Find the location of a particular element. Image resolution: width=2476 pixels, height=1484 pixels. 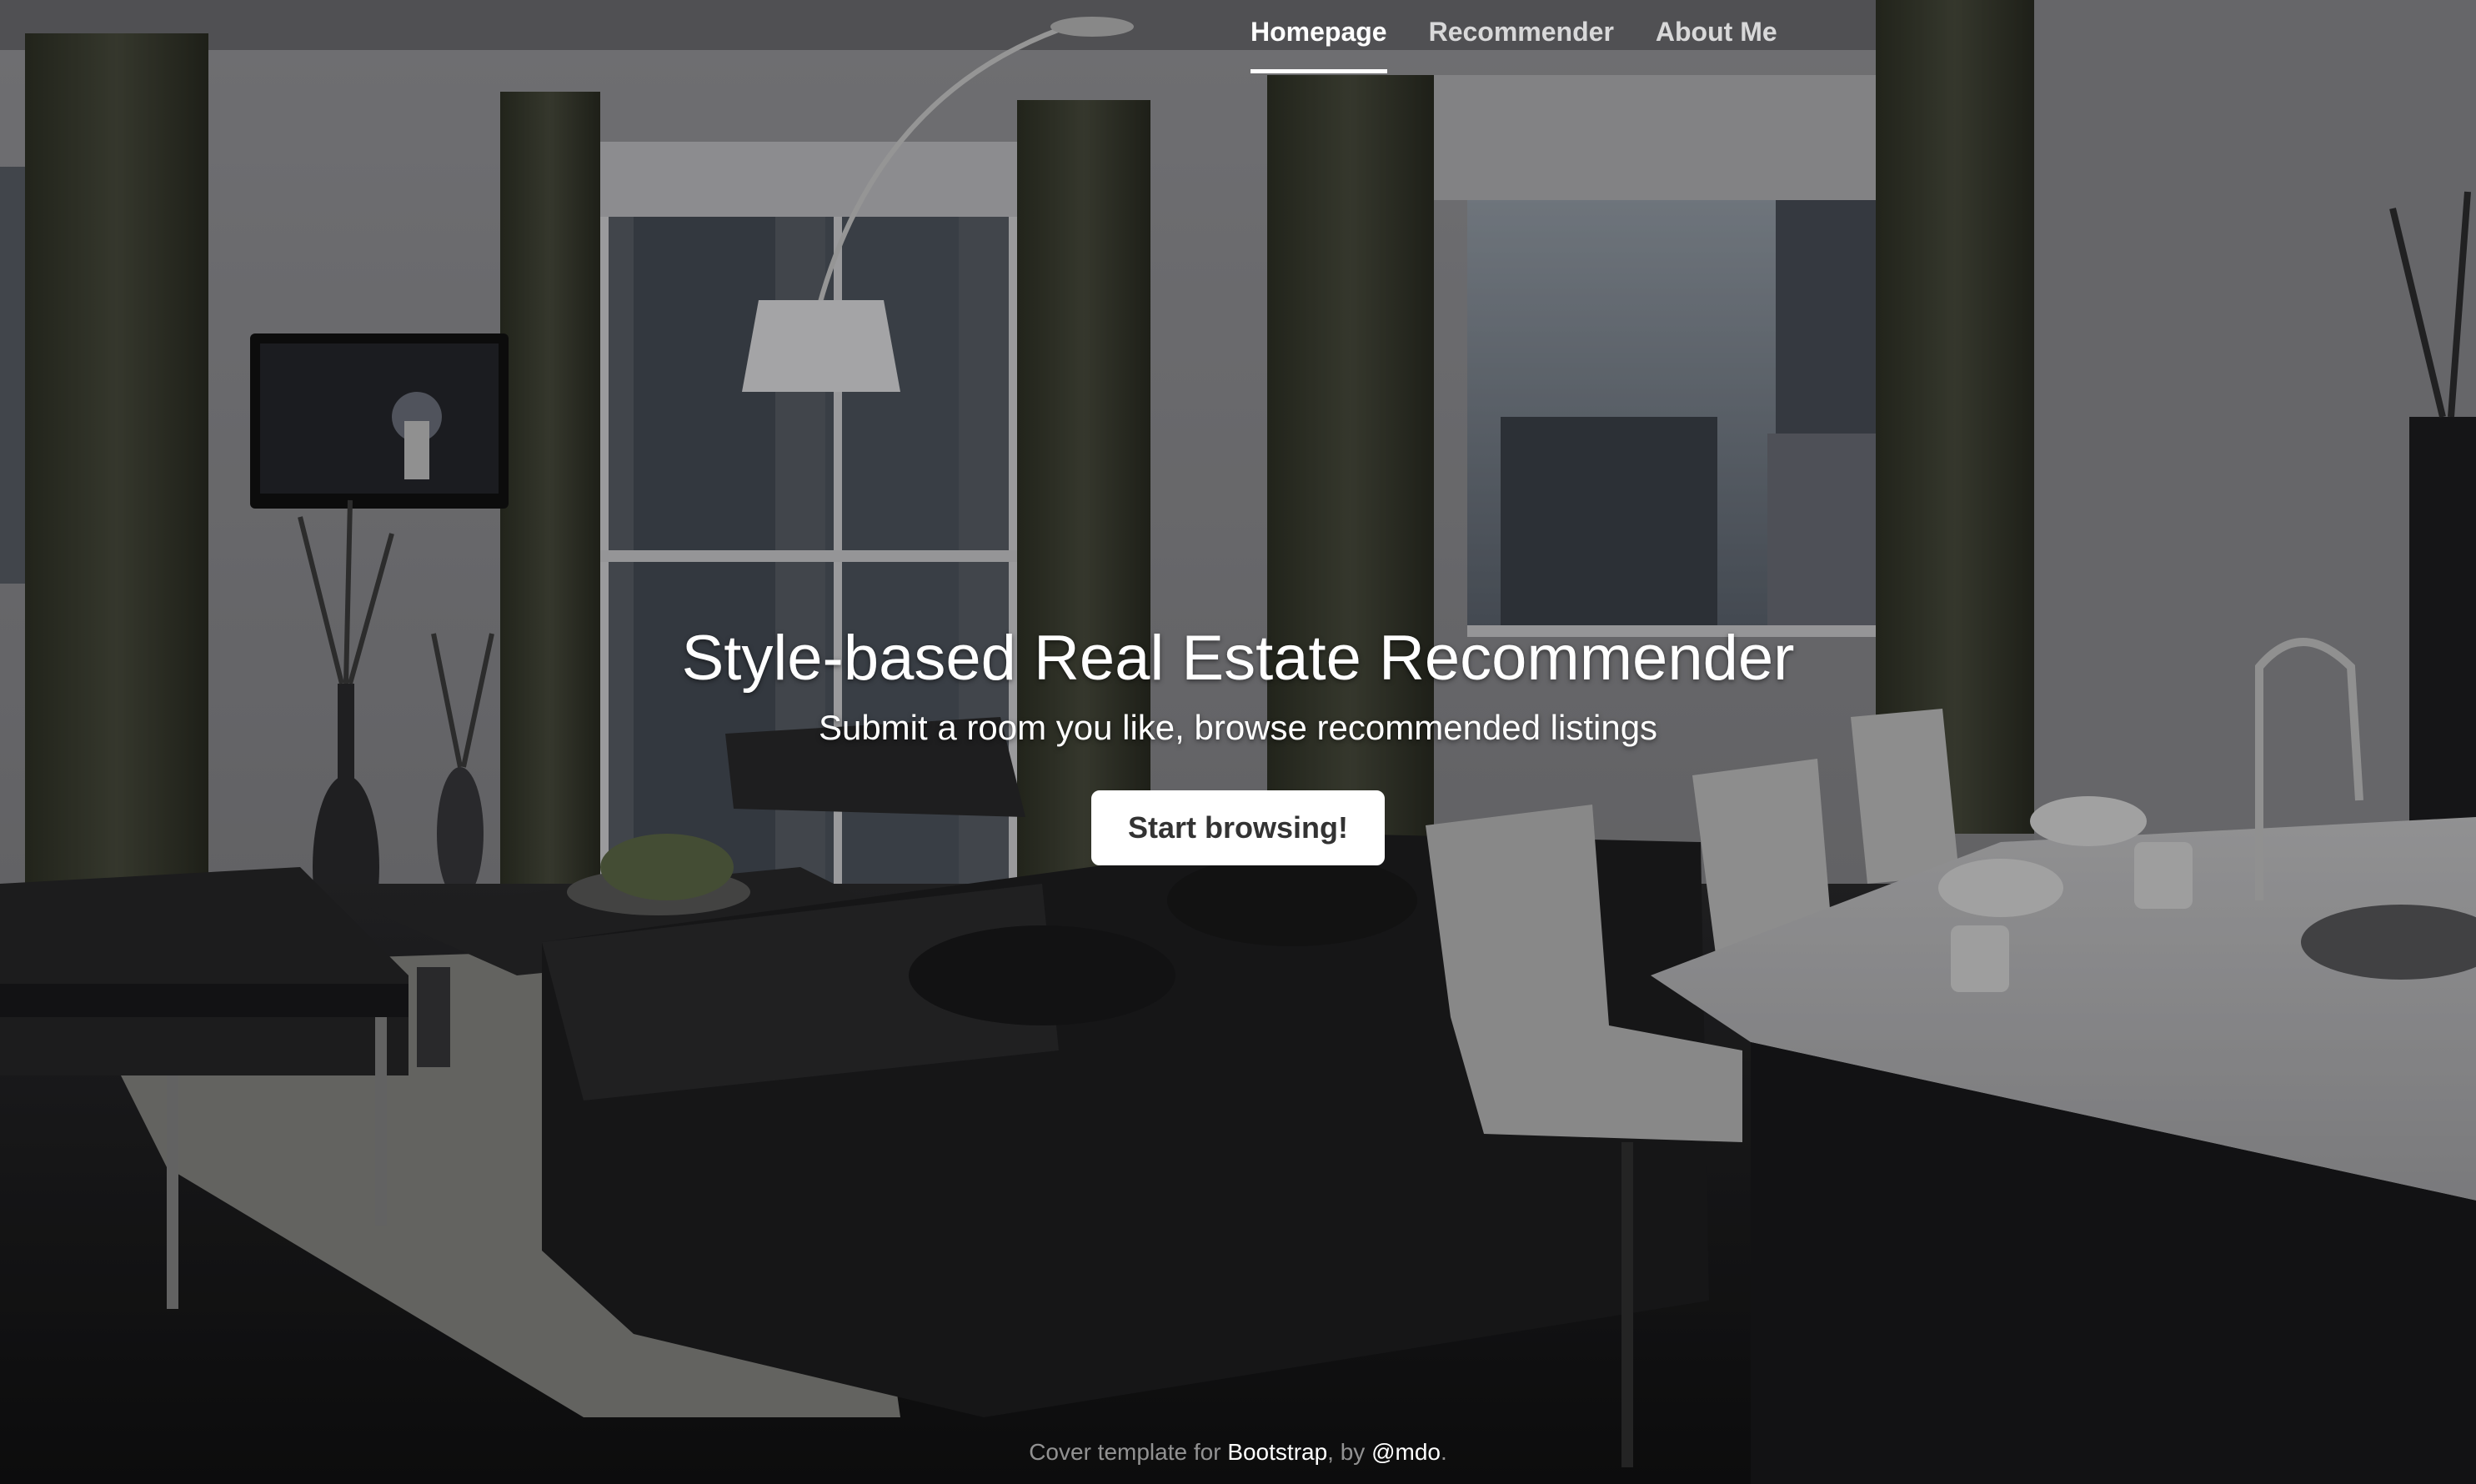

hero-title: Style-based Real Estate Recommender is located at coordinates (1238, 658).